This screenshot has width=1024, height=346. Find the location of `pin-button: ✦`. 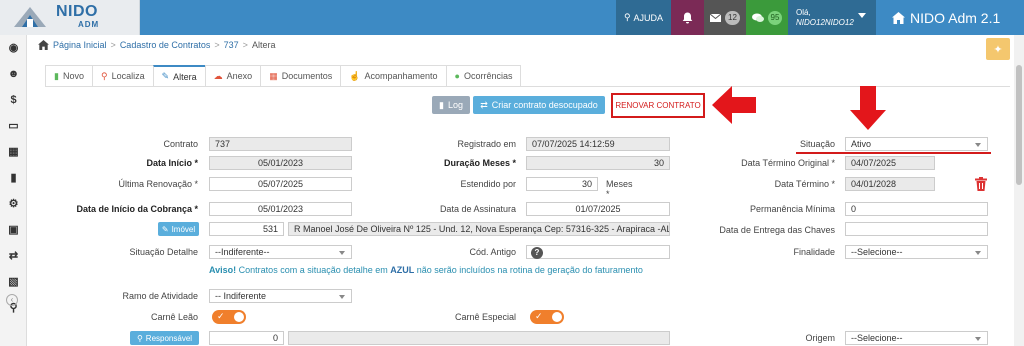

pin-button: ✦ is located at coordinates (998, 49).